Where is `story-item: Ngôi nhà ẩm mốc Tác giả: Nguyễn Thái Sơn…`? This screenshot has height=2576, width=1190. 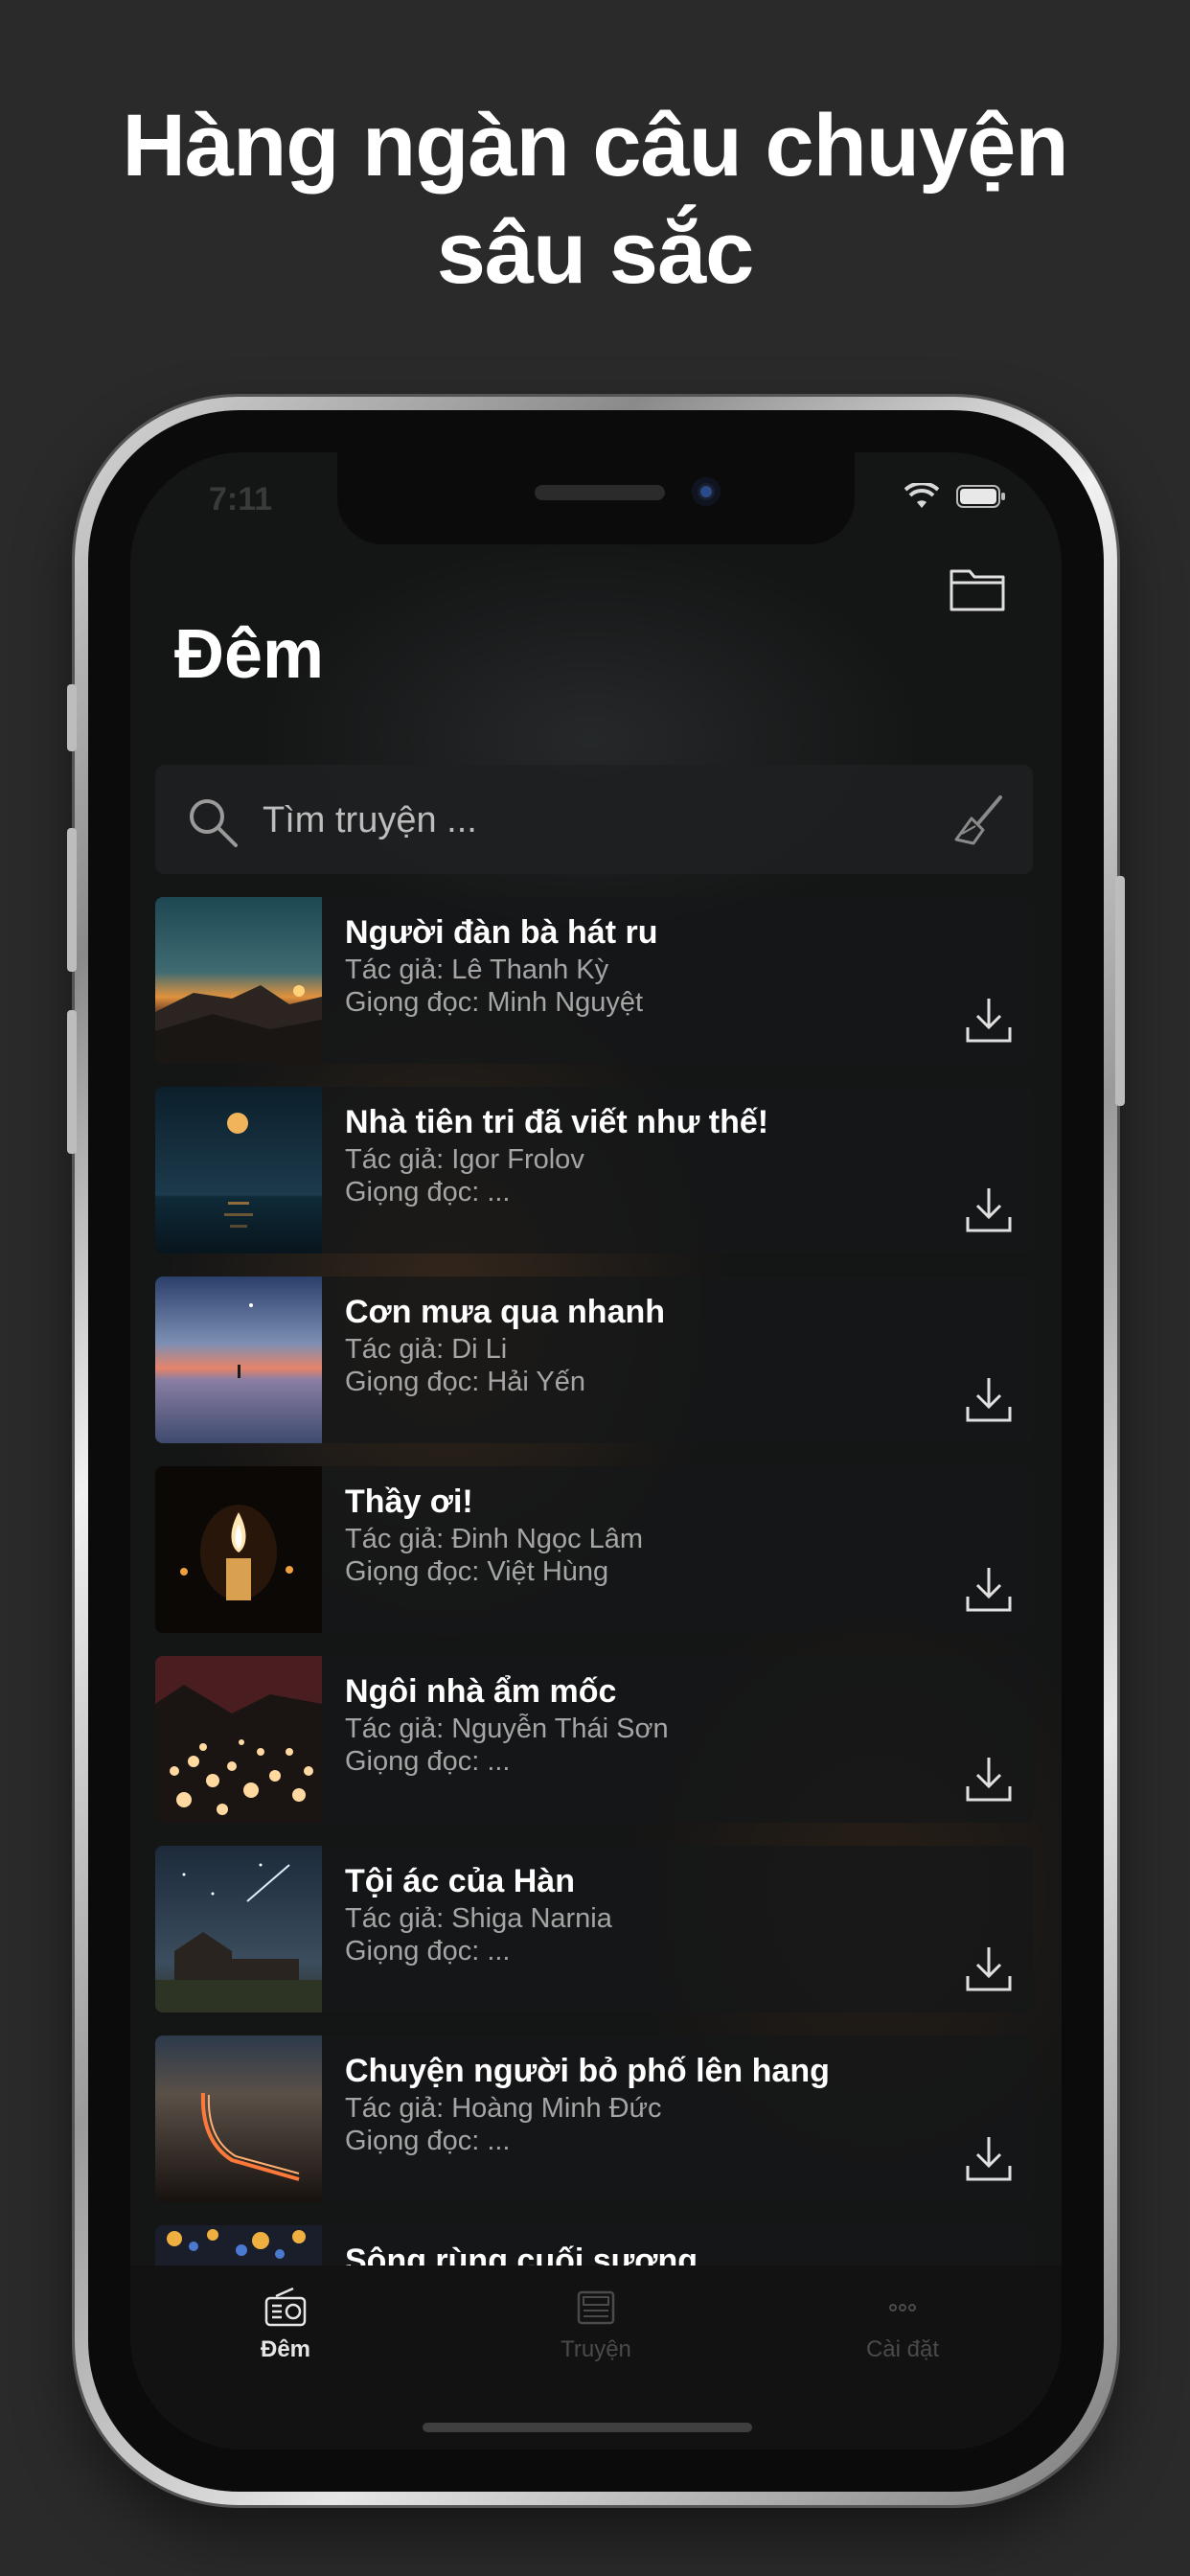 story-item: Ngôi nhà ẩm mốc Tác giả: Nguyễn Thái Sơn… is located at coordinates (594, 1740).